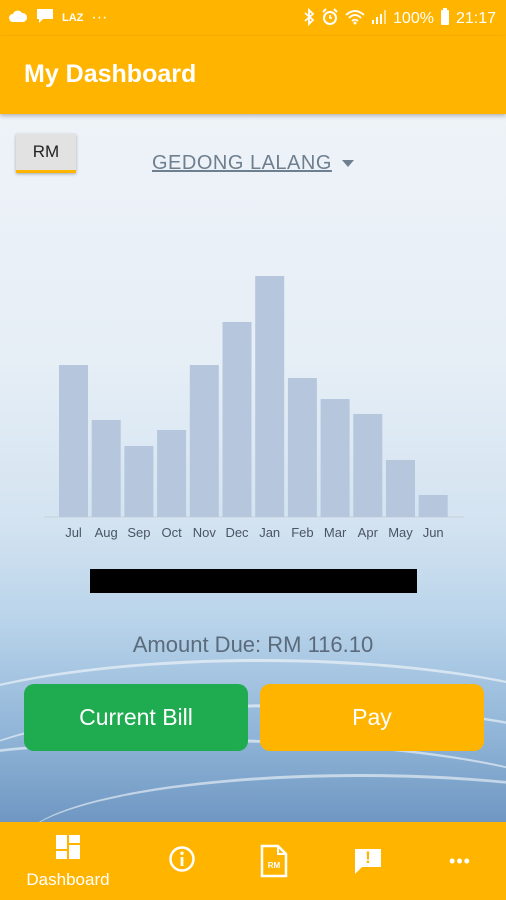 The height and width of the screenshot is (900, 506). Describe the element at coordinates (45, 18) in the screenshot. I see `chat-bubble-icon` at that location.